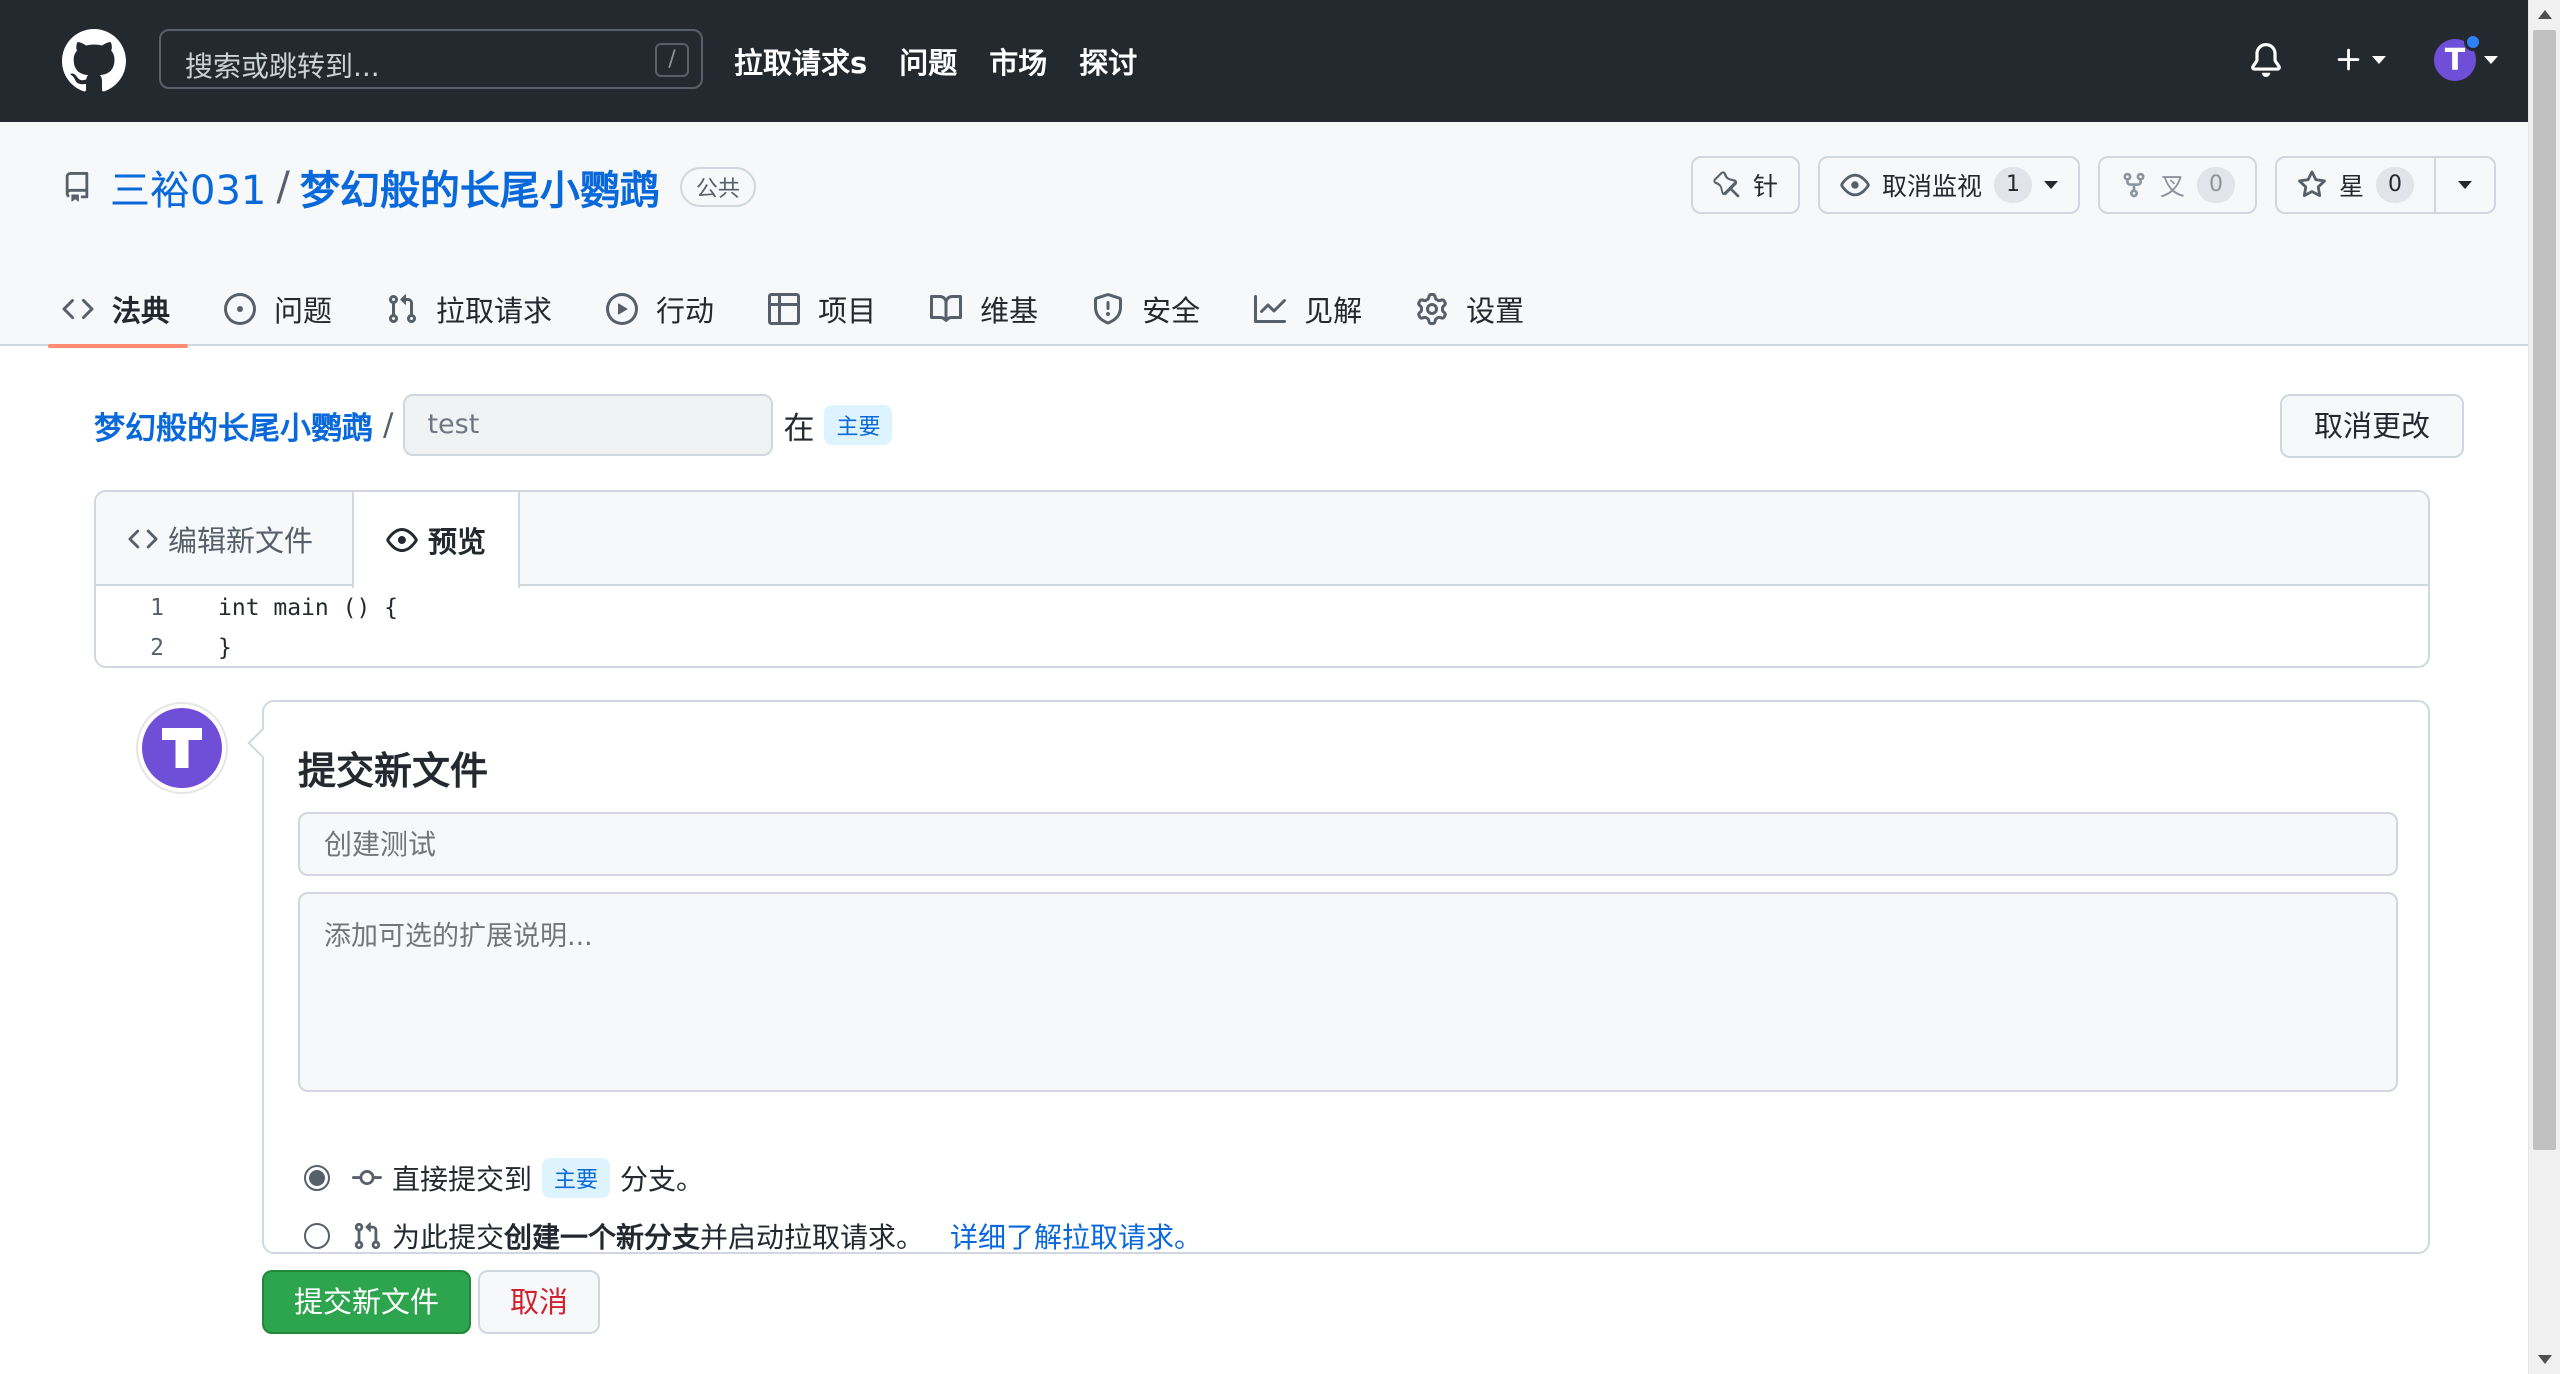 This screenshot has width=2560, height=1374. I want to click on tab-edit-new-file: 编辑新文件, so click(220, 539).